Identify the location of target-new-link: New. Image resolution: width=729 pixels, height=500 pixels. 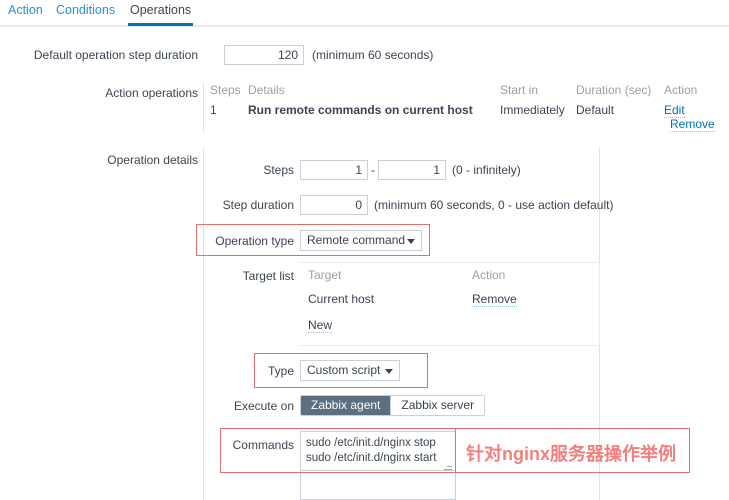
(320, 325).